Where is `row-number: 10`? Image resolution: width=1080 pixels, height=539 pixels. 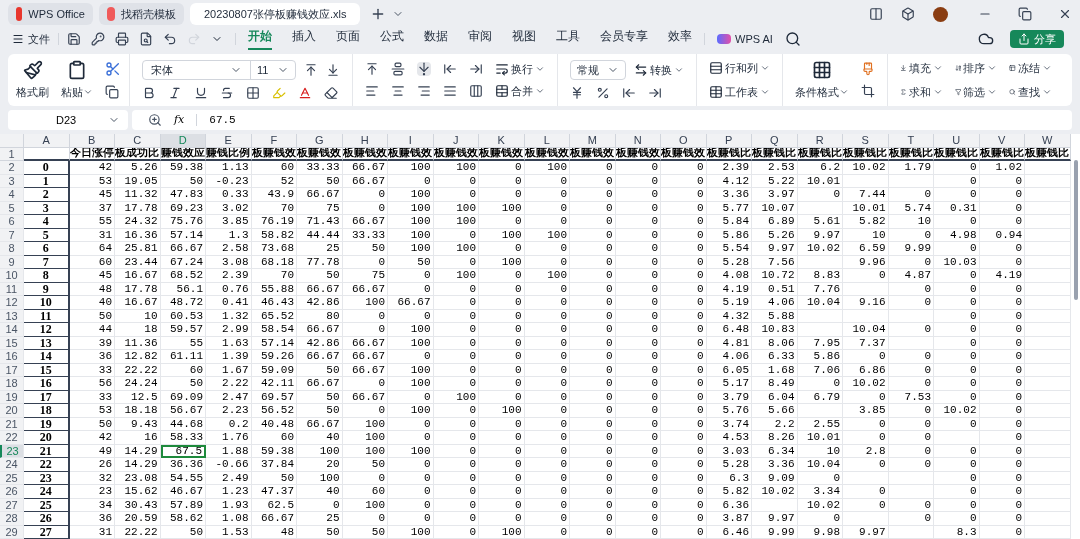
row-number: 10 is located at coordinates (12, 276).